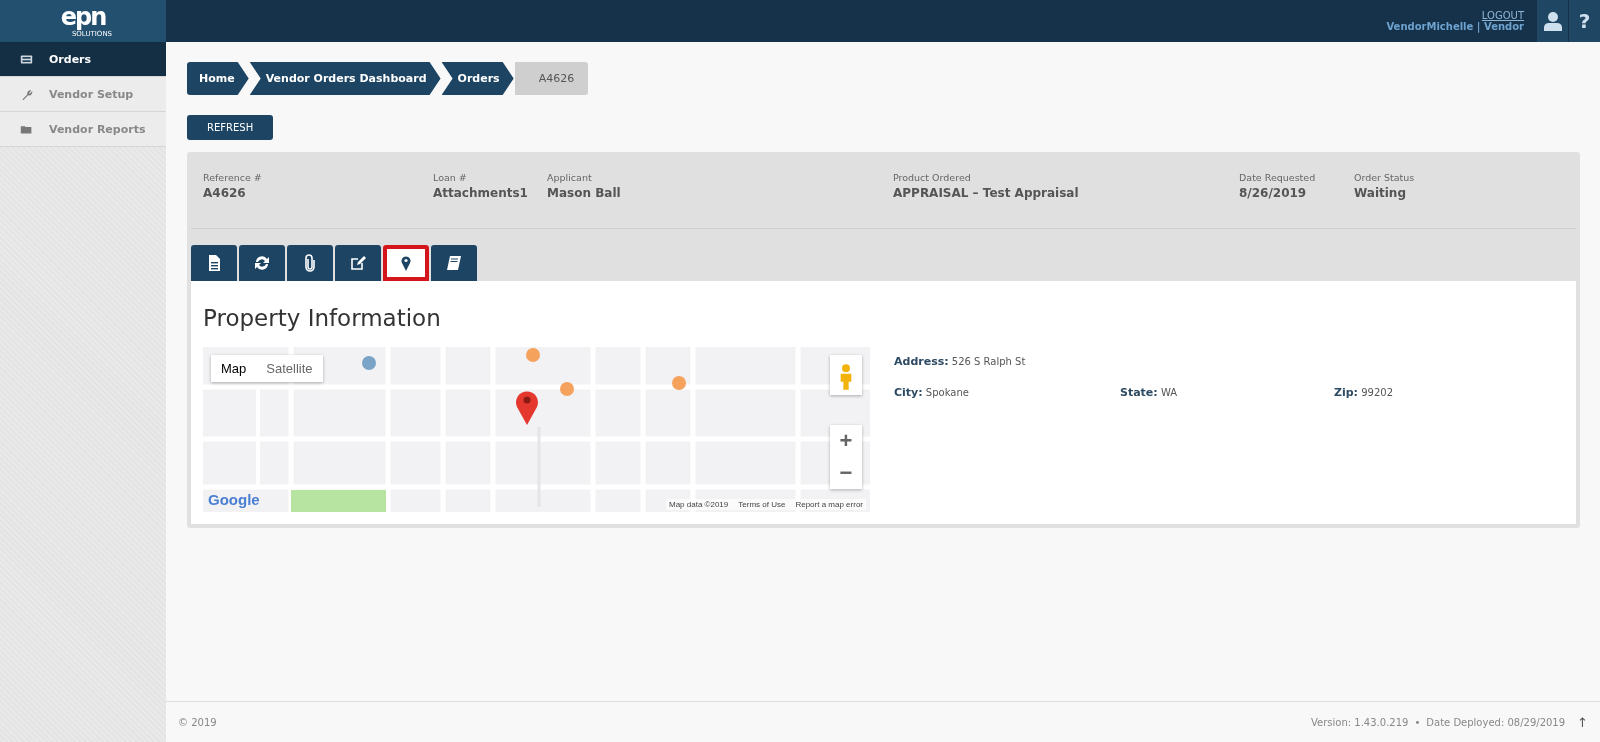 This screenshot has width=1600, height=742. I want to click on field-label: Applicant, so click(570, 177).